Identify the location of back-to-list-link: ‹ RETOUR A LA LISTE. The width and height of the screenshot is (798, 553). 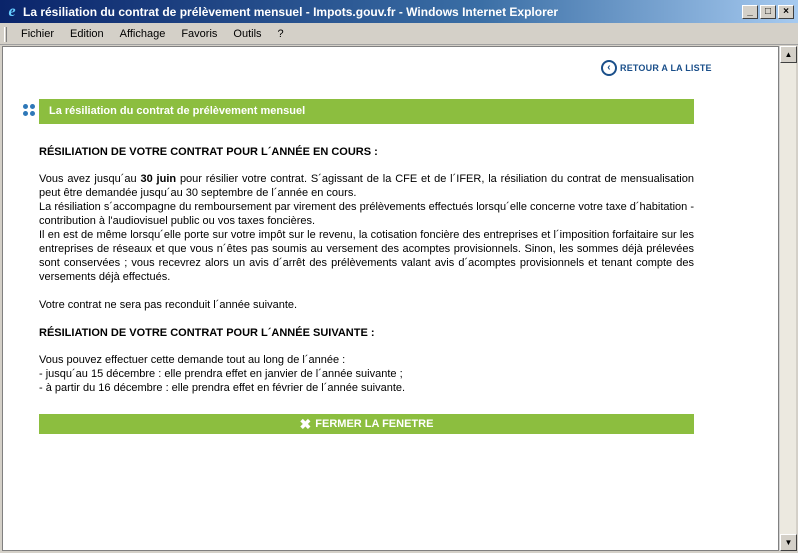
(656, 68).